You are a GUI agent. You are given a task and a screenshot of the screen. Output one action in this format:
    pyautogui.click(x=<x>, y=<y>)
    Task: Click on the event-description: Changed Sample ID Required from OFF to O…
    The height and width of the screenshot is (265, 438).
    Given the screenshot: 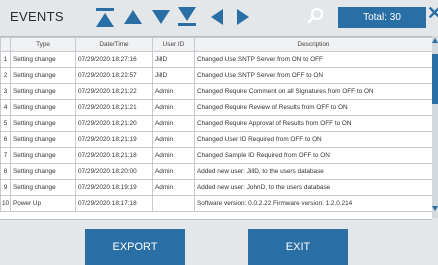 What is the action you would take?
    pyautogui.click(x=313, y=155)
    